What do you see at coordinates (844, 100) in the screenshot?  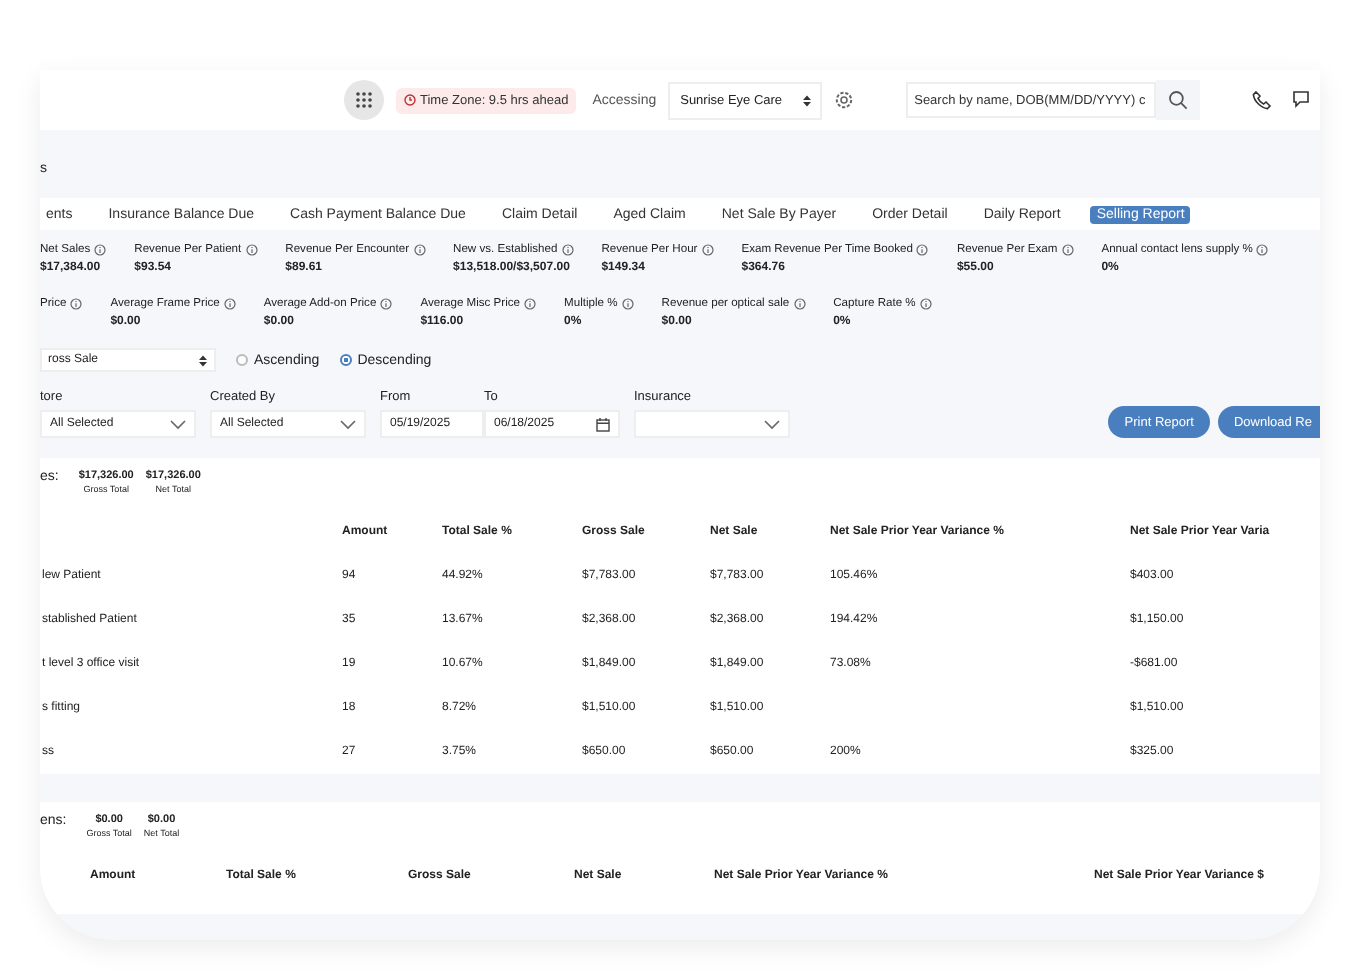 I see `settings-icon` at bounding box center [844, 100].